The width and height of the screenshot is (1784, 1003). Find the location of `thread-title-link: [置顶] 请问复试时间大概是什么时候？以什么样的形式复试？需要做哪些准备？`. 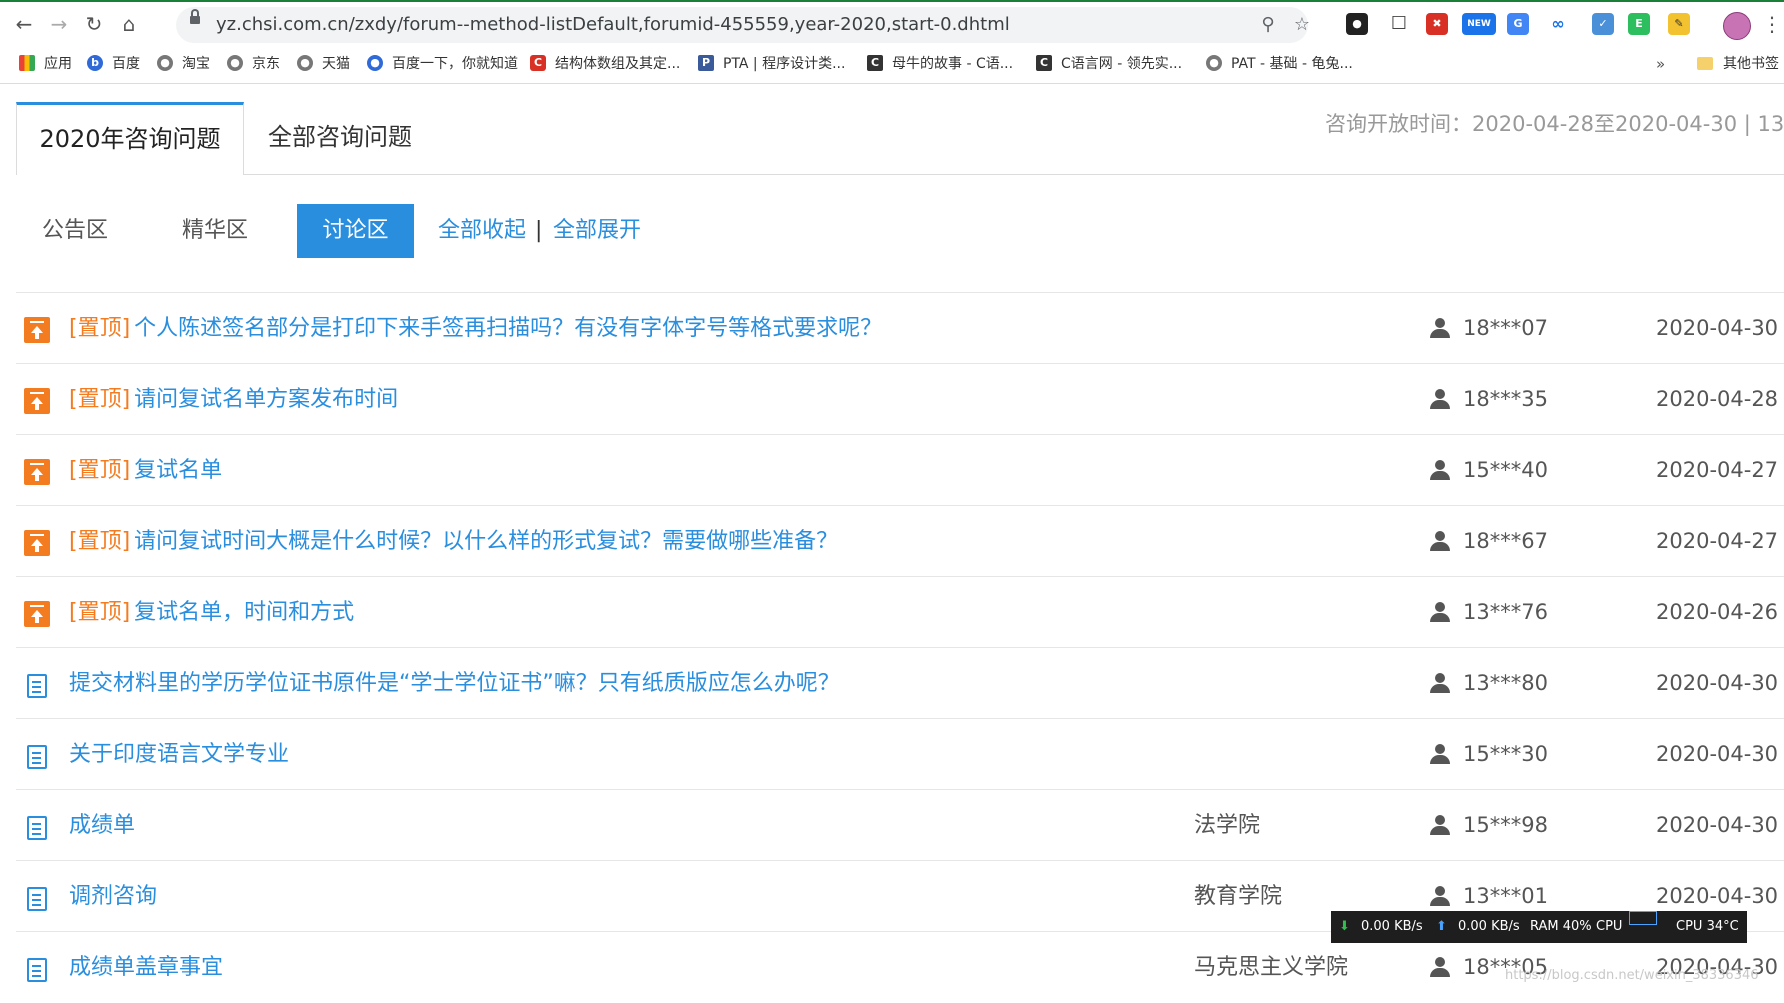

thread-title-link: [置顶] 请问复试时间大概是什么时候？以什么样的形式复试？需要做哪些准备？ is located at coordinates (453, 541).